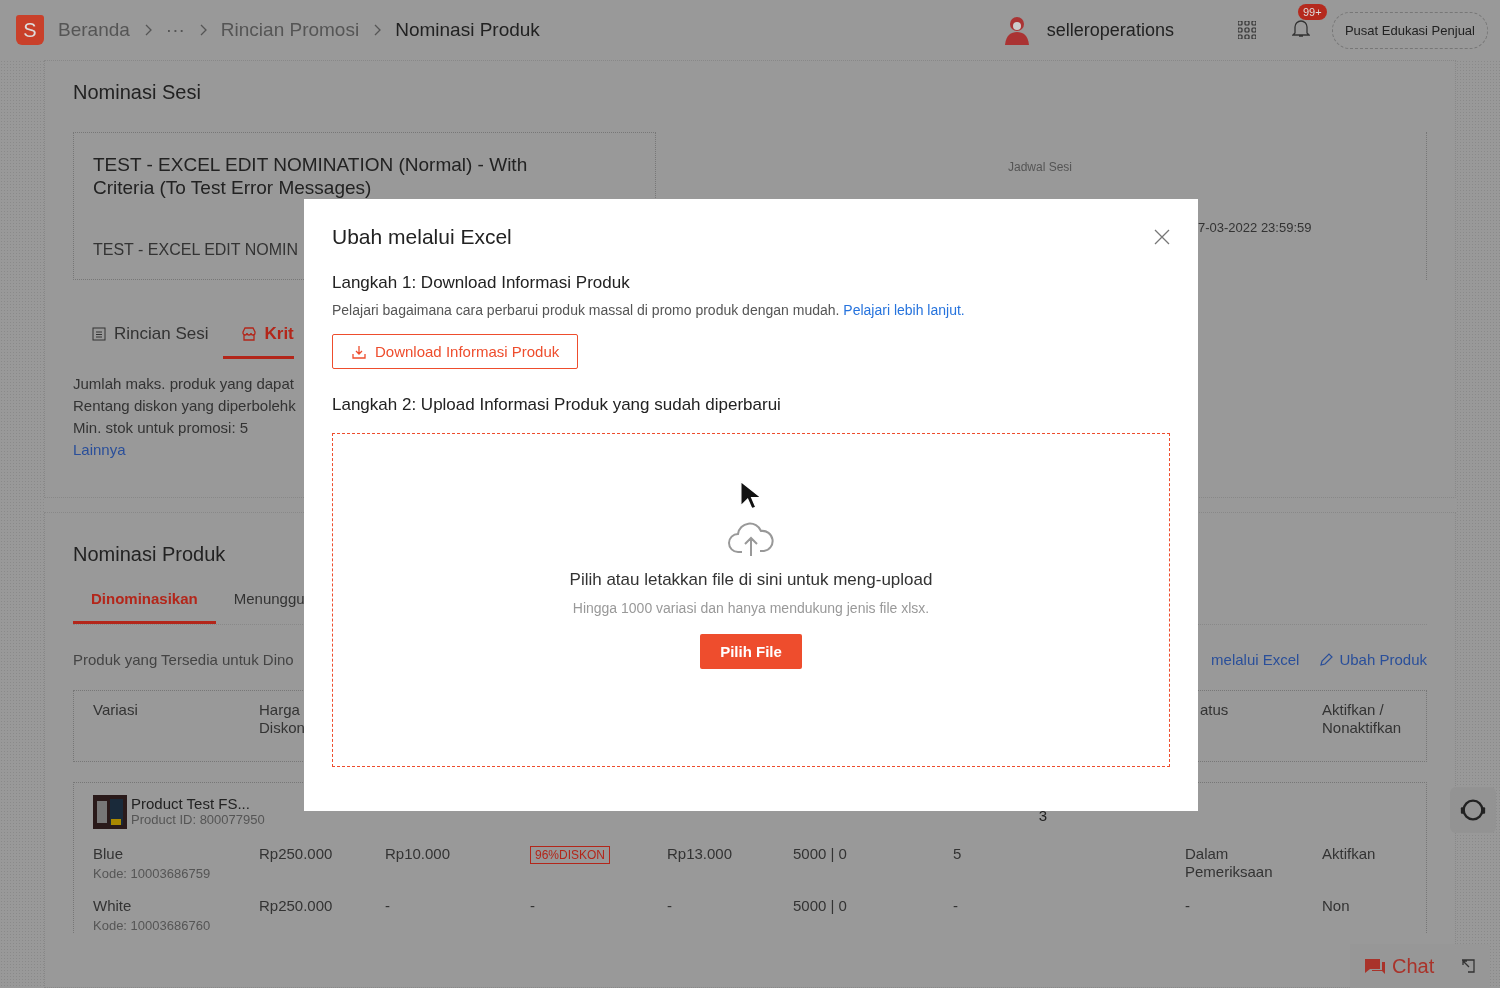  What do you see at coordinates (137, 92) in the screenshot?
I see `section-heading: Nominasi Sesi` at bounding box center [137, 92].